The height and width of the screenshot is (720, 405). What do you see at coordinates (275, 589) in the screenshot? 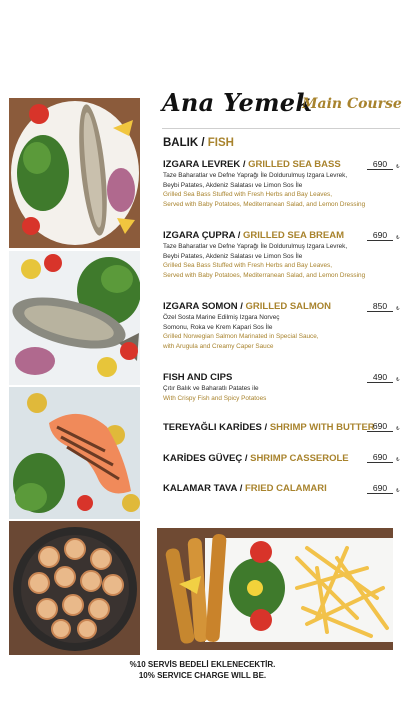
I see `fried-calamari-photo` at bounding box center [275, 589].